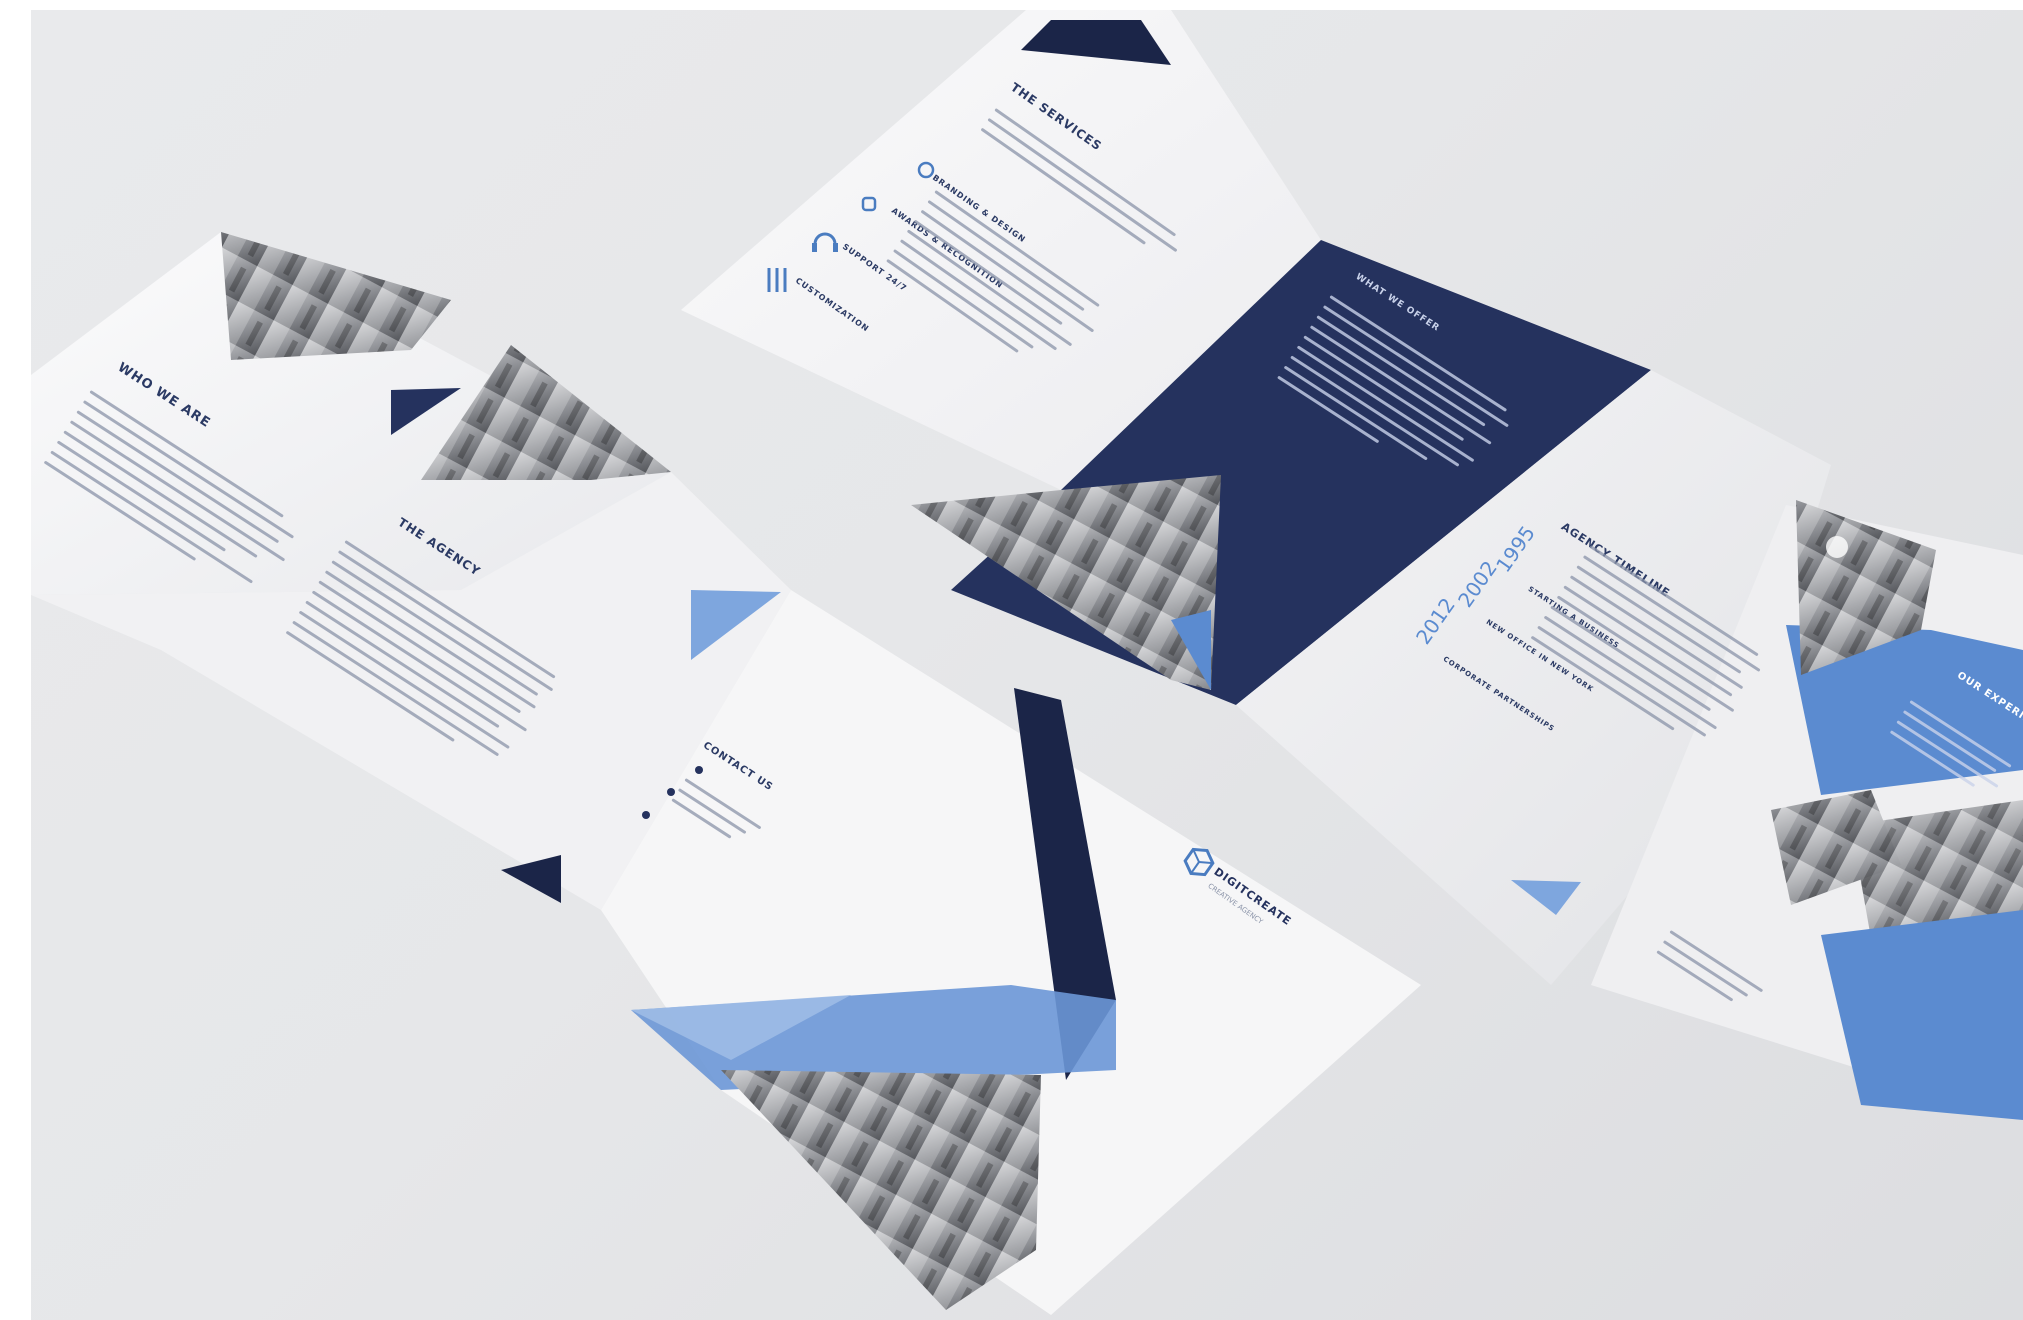 Image resolution: width=2023 pixels, height=1320 pixels. Describe the element at coordinates (1837, 547) in the screenshot. I see `play-icon` at that location.